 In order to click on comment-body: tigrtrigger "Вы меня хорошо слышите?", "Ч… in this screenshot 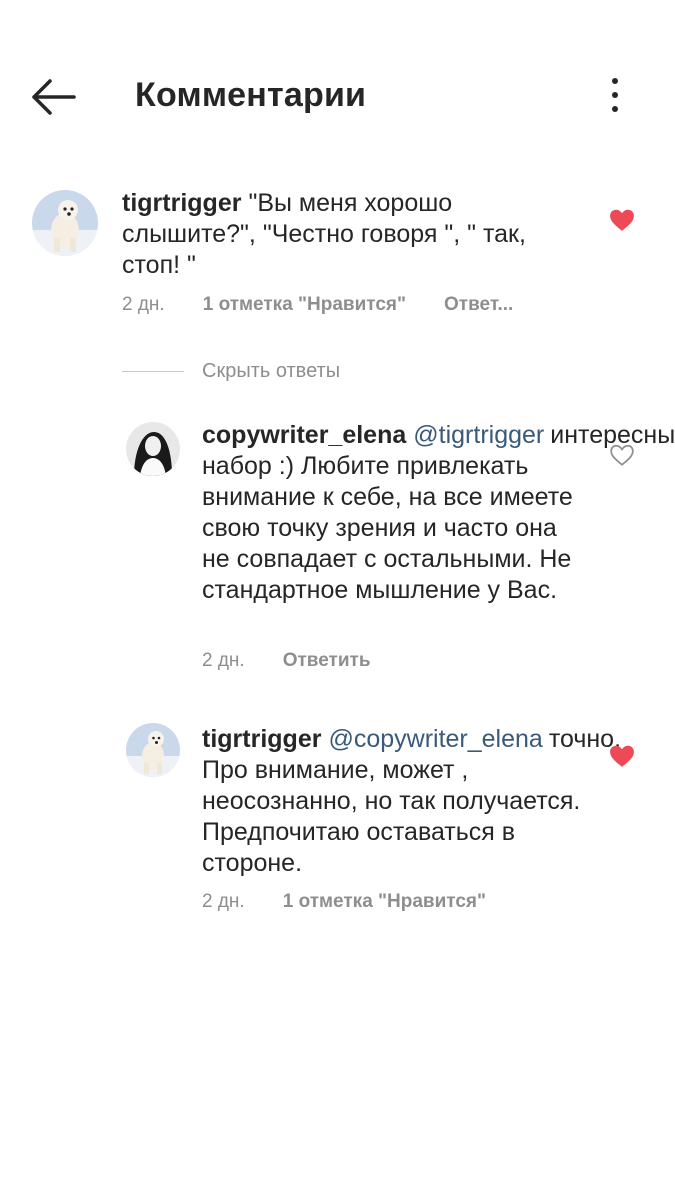, I will do `click(337, 234)`.